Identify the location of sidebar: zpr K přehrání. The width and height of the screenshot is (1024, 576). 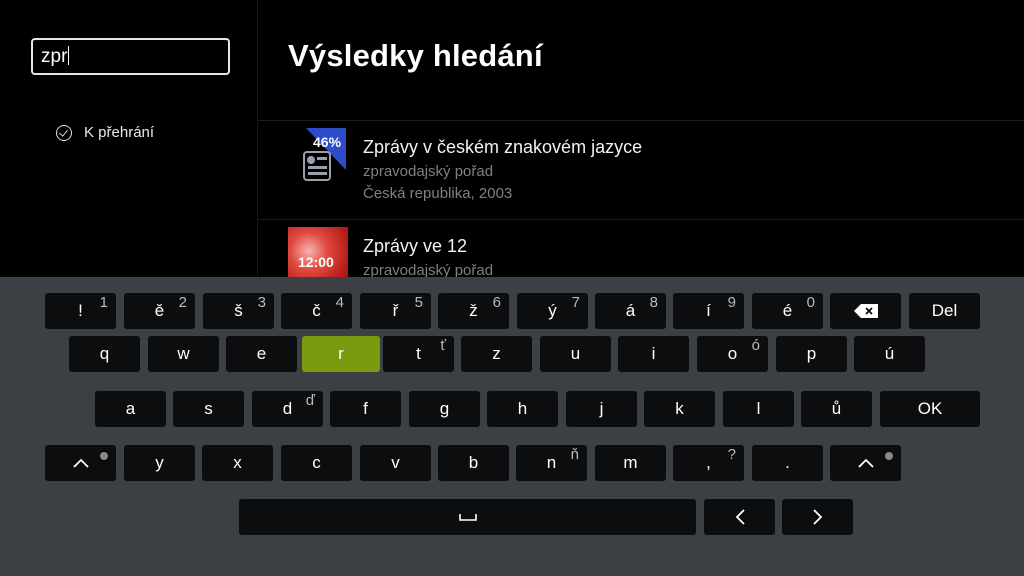
(129, 138).